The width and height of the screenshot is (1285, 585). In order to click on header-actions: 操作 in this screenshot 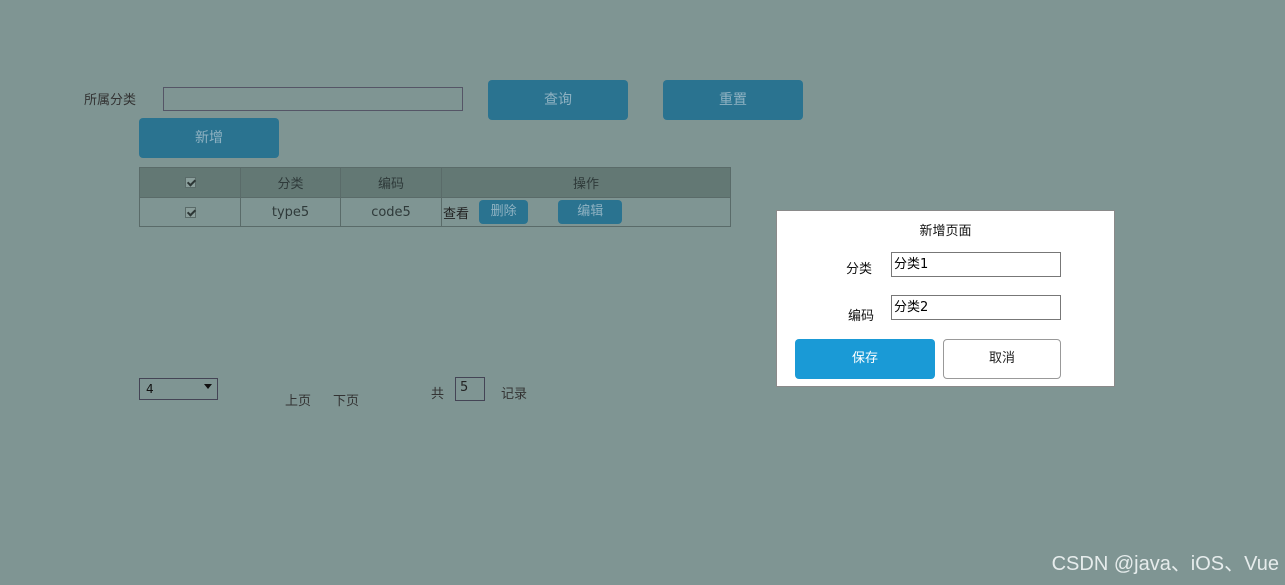, I will do `click(586, 182)`.